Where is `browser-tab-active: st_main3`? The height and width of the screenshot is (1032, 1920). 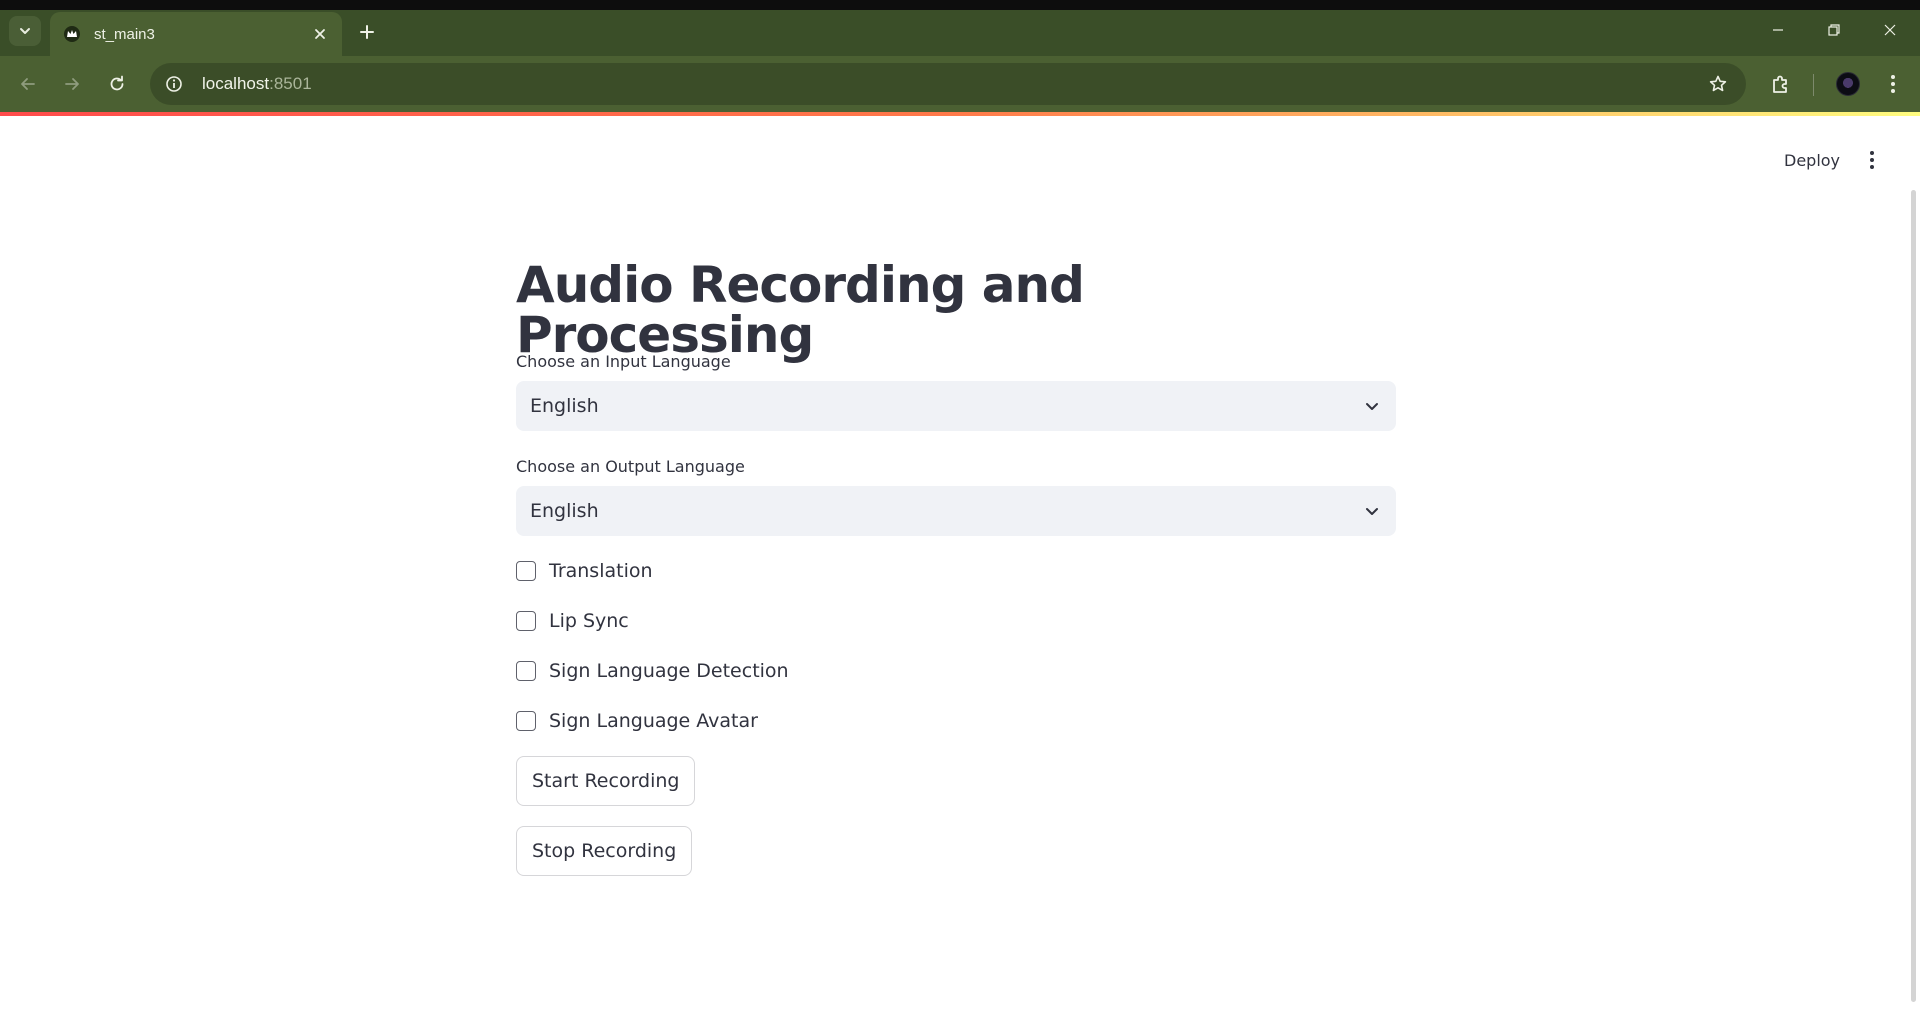
browser-tab-active: st_main3 is located at coordinates (196, 34).